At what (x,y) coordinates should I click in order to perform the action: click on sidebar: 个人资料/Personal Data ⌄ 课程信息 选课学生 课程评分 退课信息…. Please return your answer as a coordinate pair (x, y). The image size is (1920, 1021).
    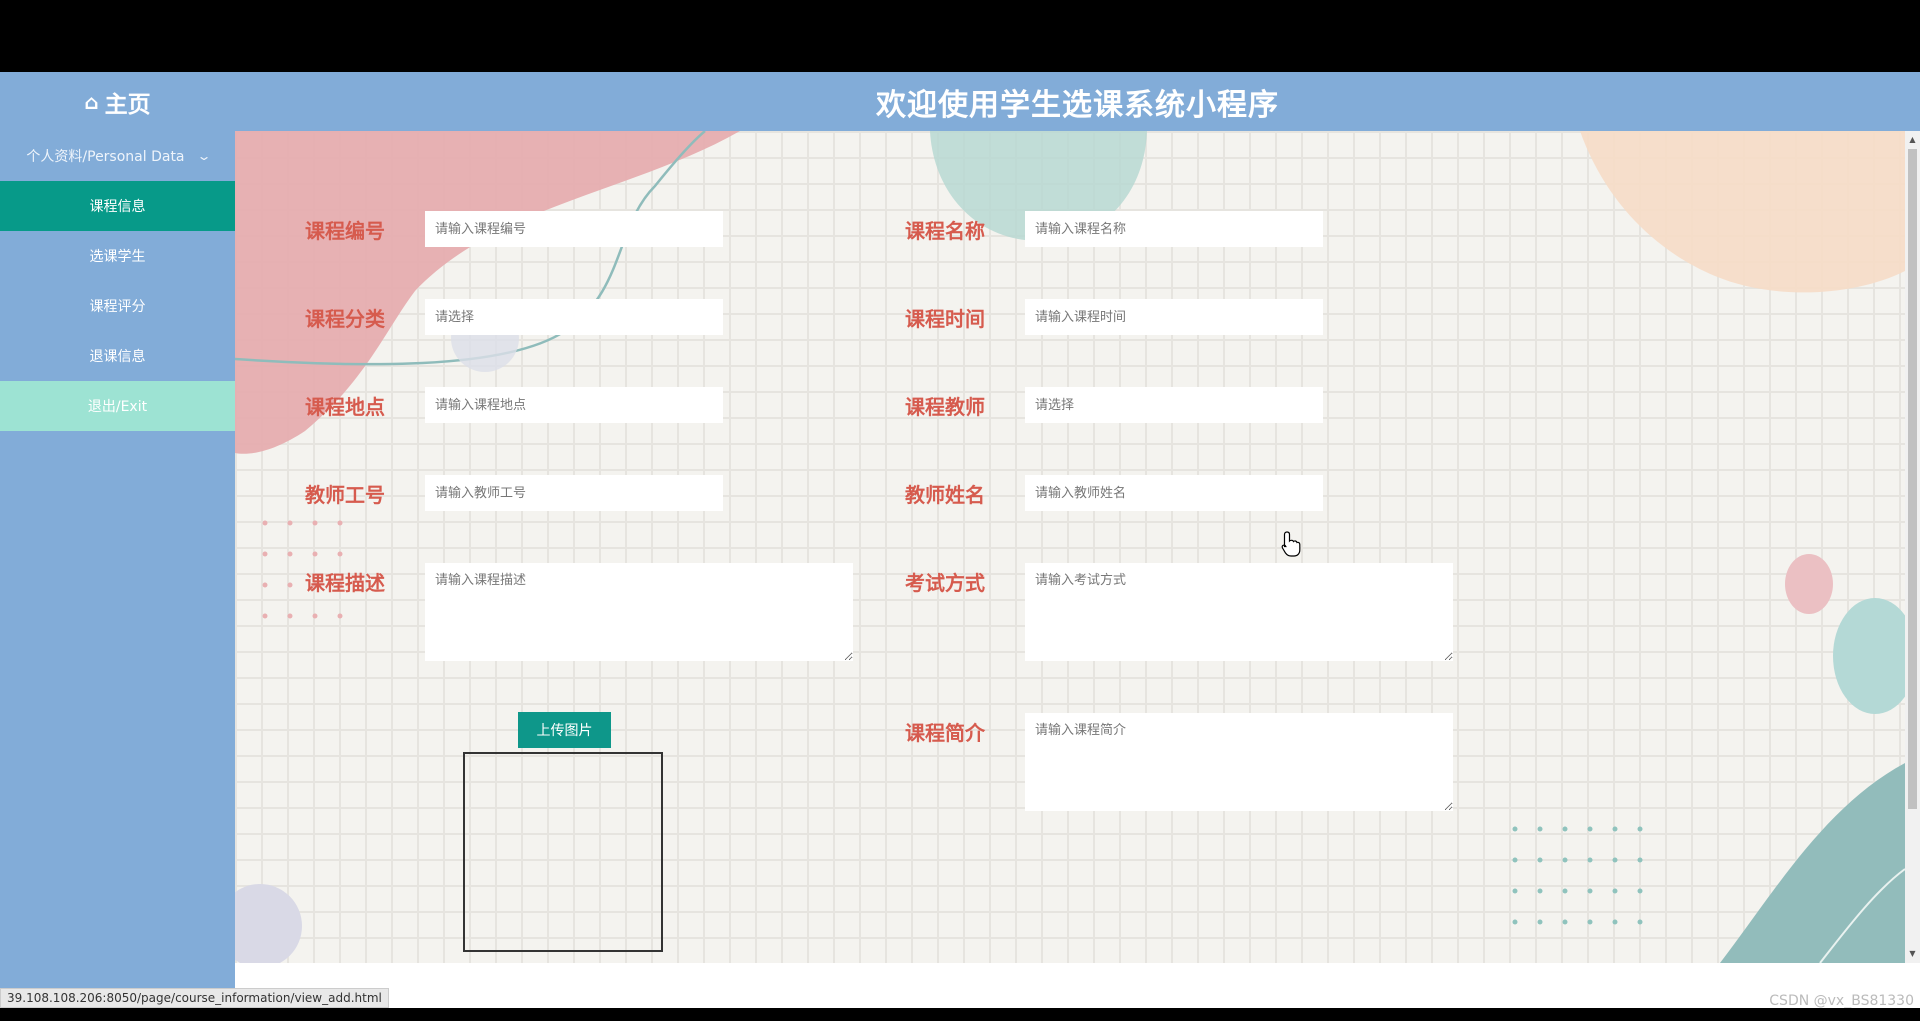
    Looking at the image, I should click on (117, 569).